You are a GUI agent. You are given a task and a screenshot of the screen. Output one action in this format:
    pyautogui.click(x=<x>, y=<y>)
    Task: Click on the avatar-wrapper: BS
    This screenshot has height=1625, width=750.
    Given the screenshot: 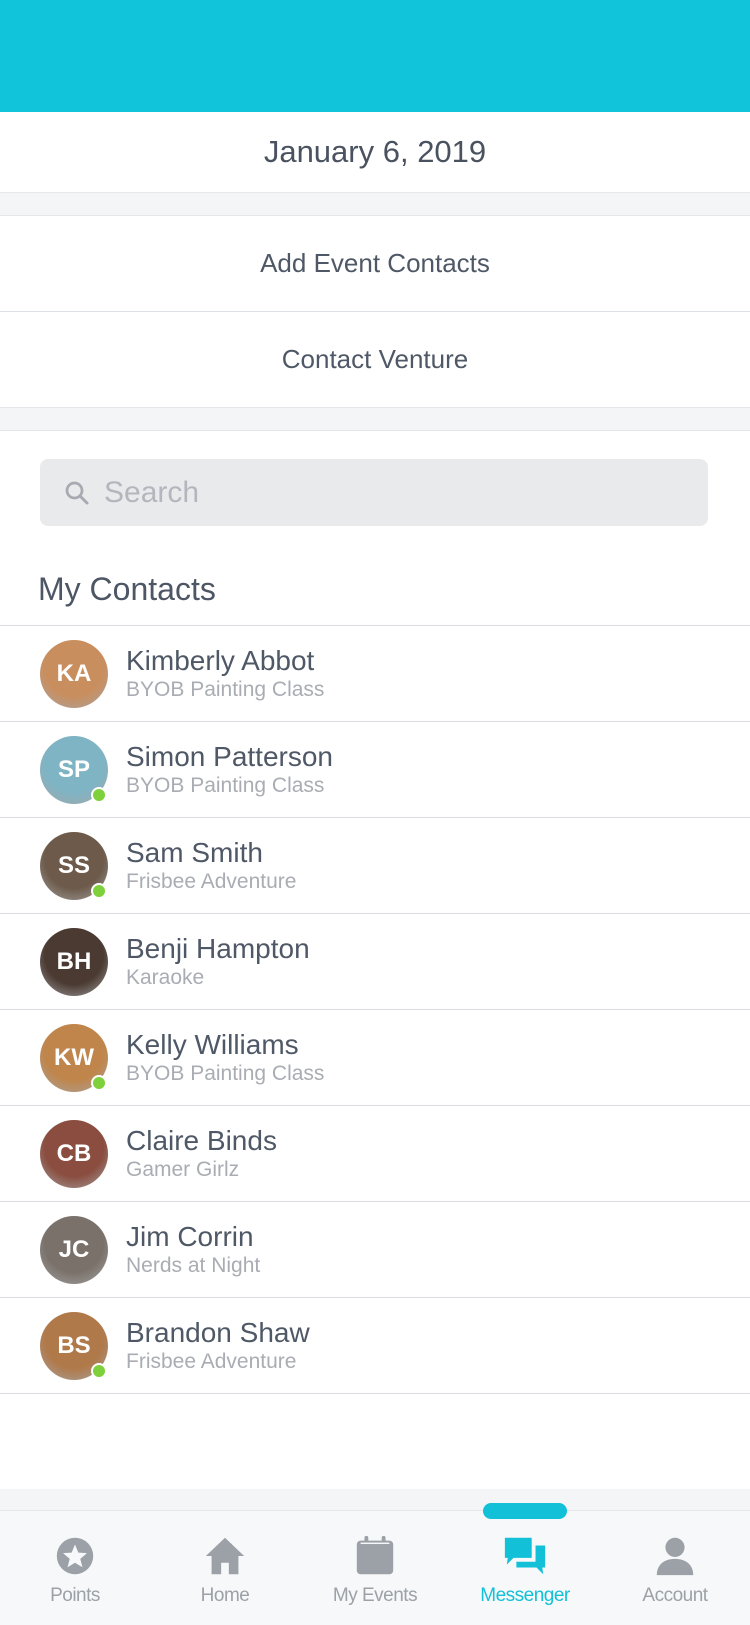 What is the action you would take?
    pyautogui.click(x=74, y=1345)
    